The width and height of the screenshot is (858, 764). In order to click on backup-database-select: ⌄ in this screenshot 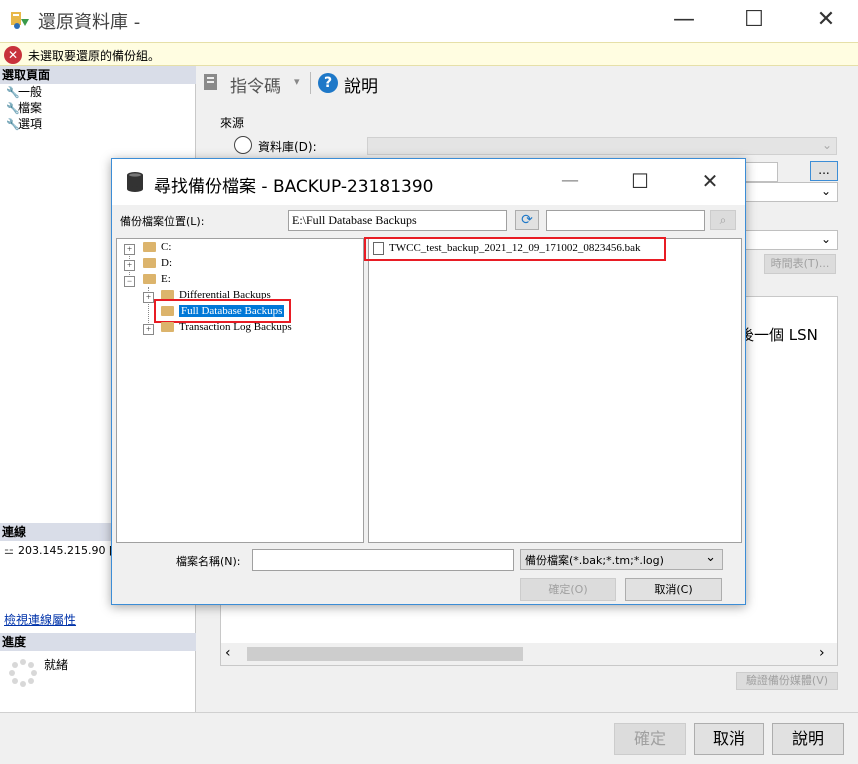, I will do `click(791, 192)`.